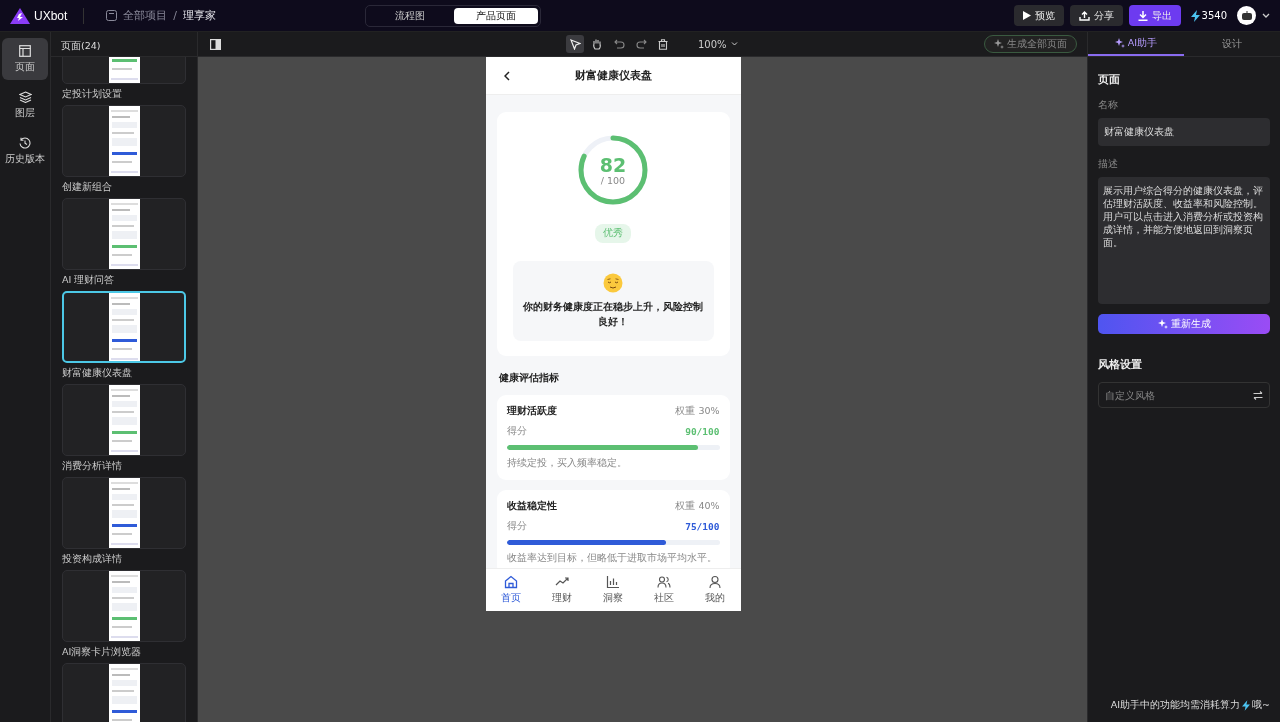 This screenshot has height=722, width=1280. Describe the element at coordinates (410, 15) in the screenshot. I see `view-tab: 流程图` at that location.